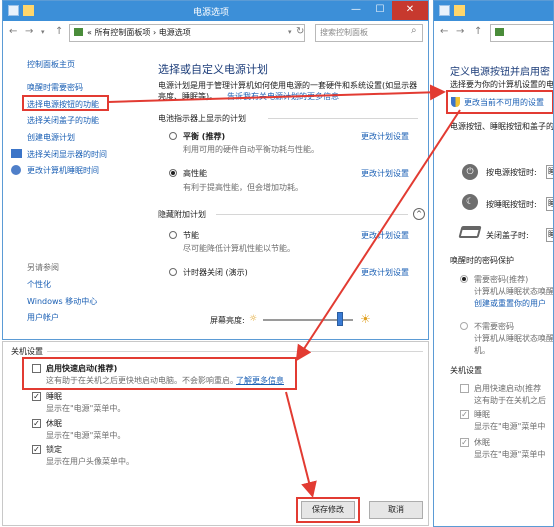 This screenshot has width=554, height=527. What do you see at coordinates (13, 10) in the screenshot?
I see `app-icon` at bounding box center [13, 10].